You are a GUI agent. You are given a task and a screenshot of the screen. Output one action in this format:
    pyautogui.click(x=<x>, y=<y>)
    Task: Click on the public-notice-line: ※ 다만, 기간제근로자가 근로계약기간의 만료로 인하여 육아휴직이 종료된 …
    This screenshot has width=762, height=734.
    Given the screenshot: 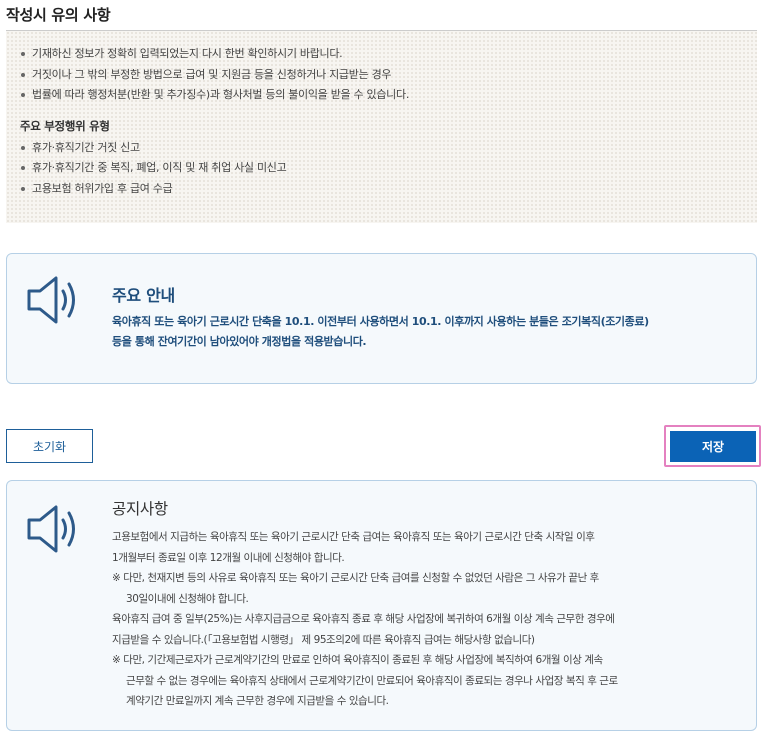 What is the action you would take?
    pyautogui.click(x=357, y=660)
    